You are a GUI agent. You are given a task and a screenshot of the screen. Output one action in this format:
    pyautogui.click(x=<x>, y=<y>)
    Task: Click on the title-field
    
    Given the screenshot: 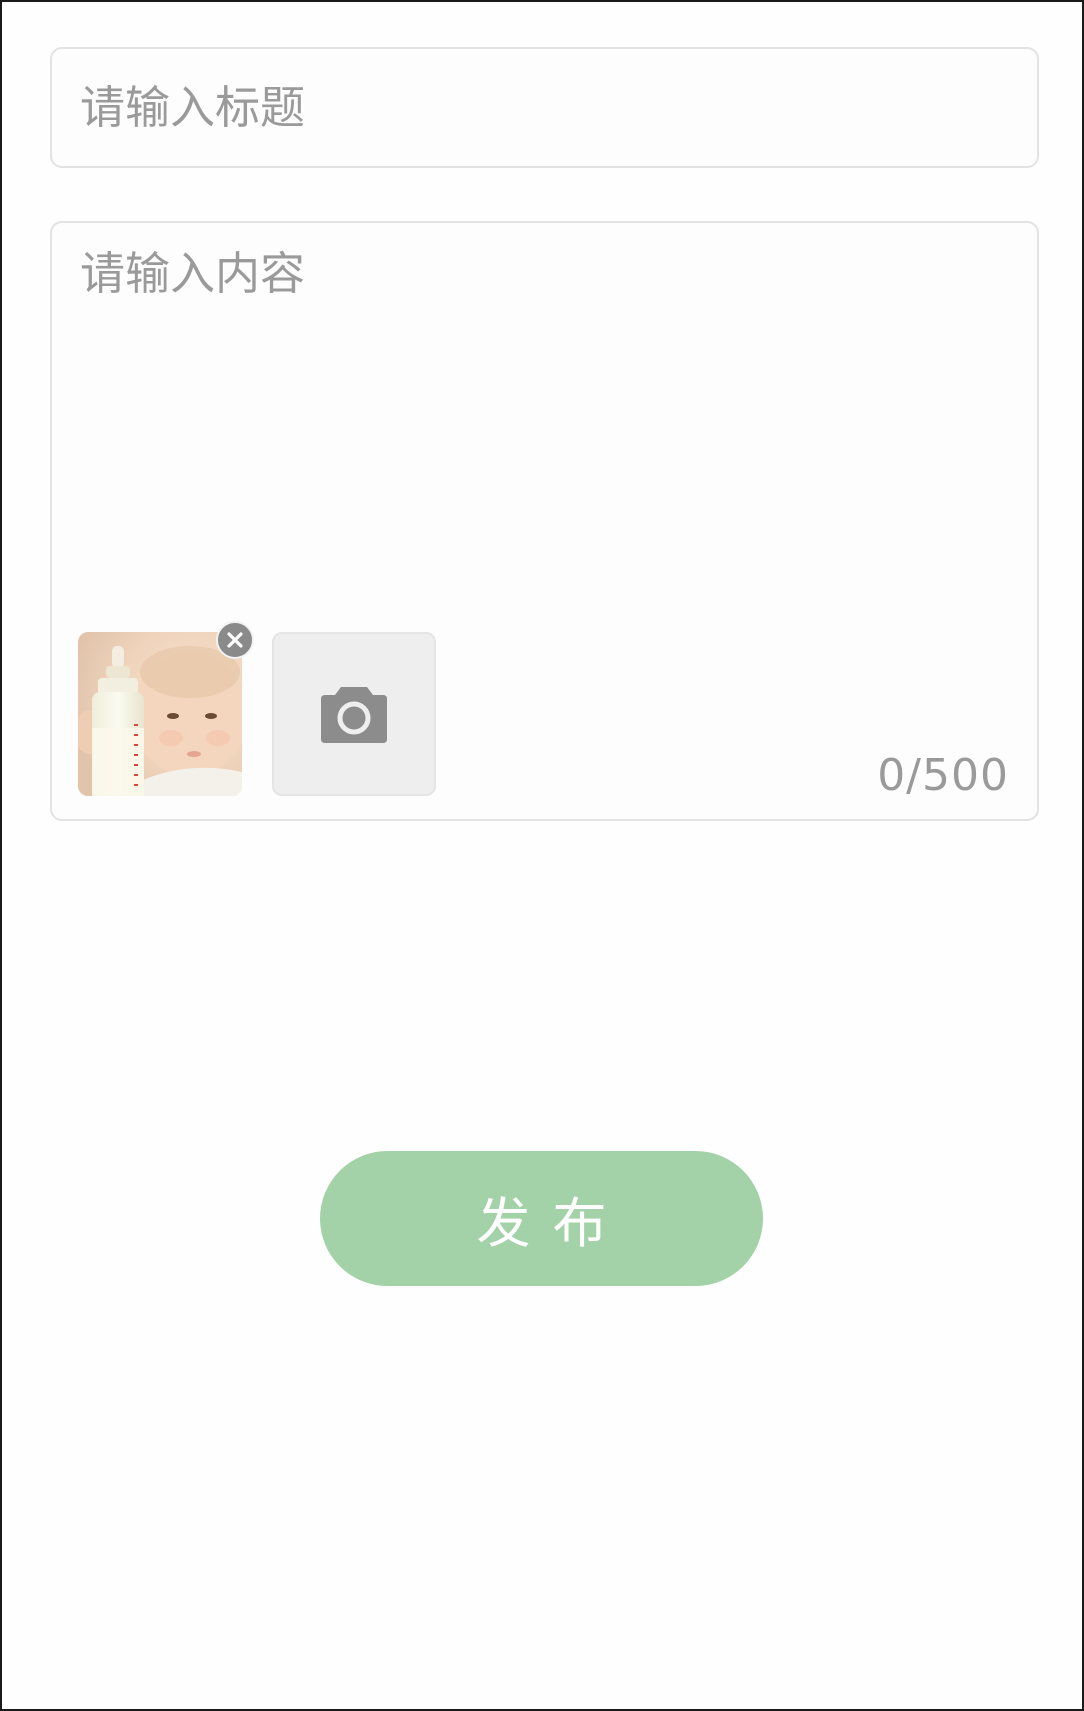 What is the action you would take?
    pyautogui.click(x=544, y=107)
    